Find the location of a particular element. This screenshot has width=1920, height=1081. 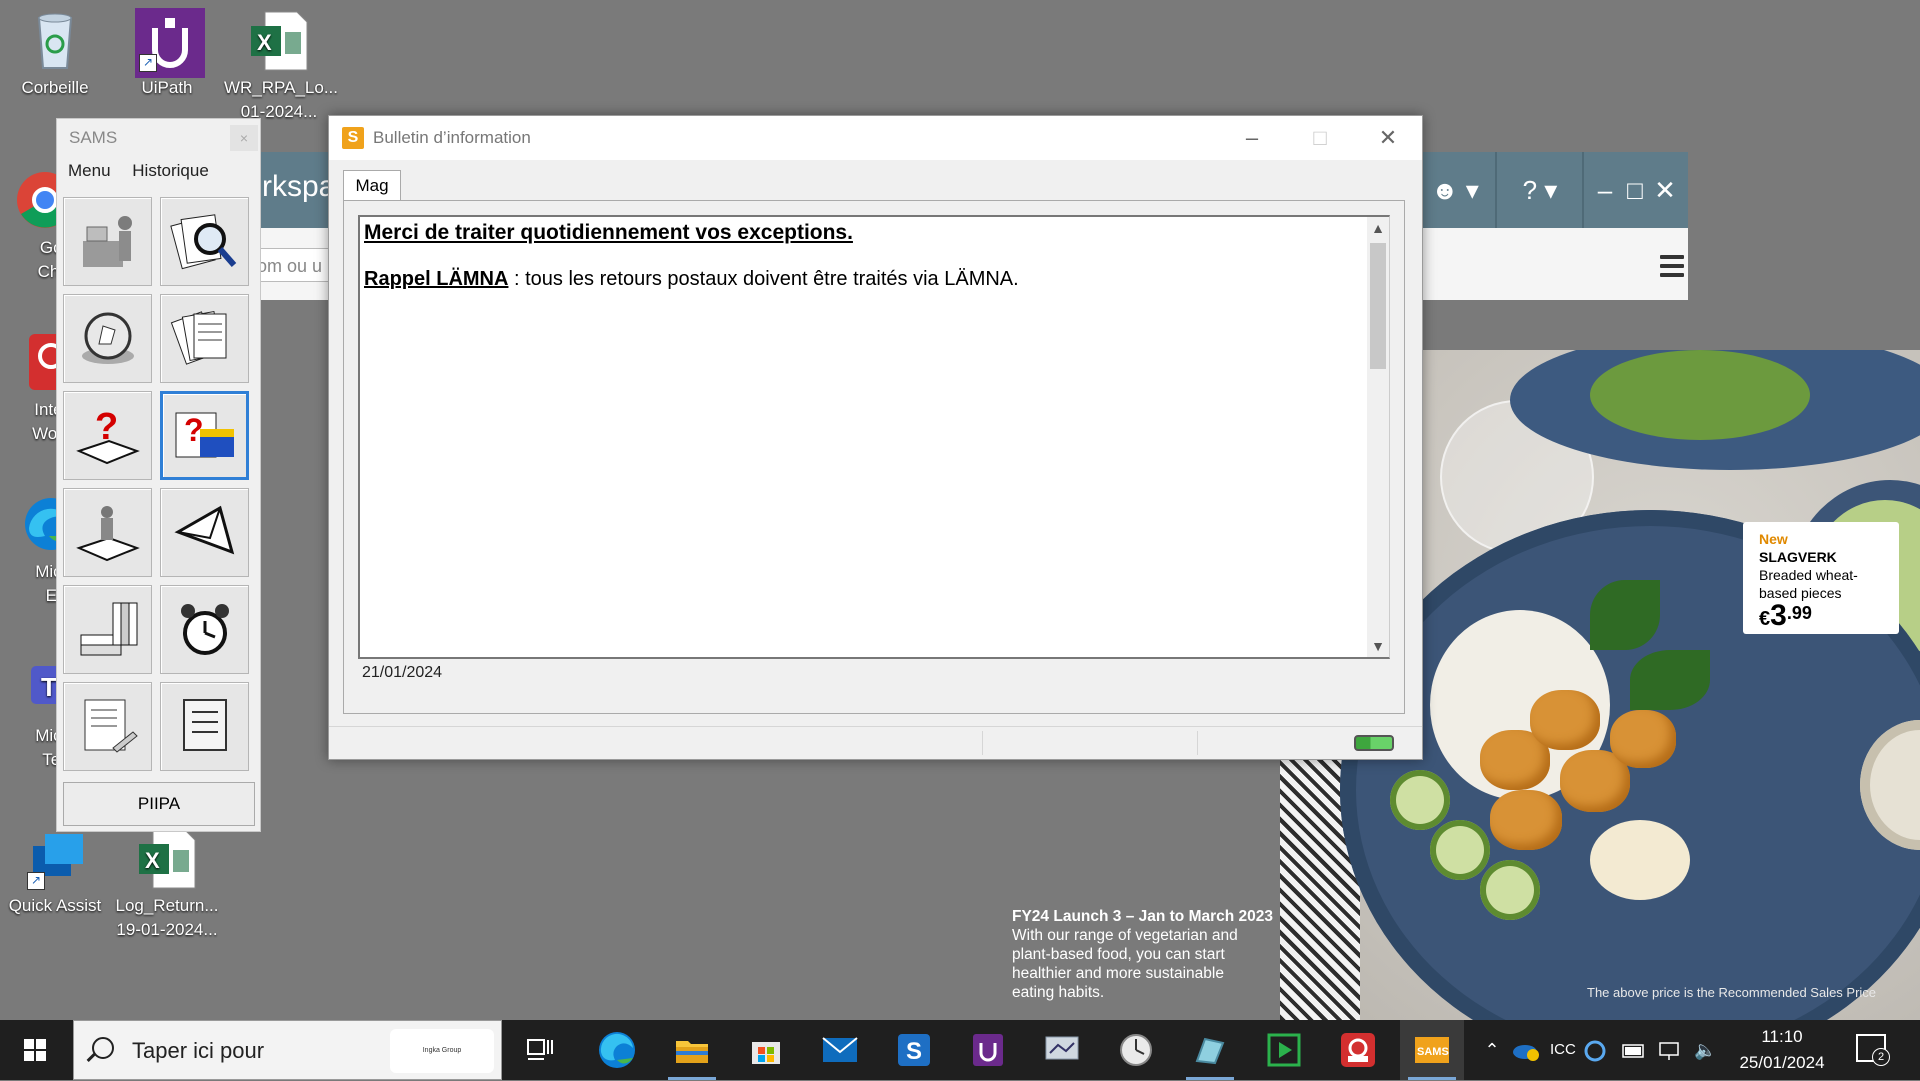

store-question-icon: ? is located at coordinates (204, 434).